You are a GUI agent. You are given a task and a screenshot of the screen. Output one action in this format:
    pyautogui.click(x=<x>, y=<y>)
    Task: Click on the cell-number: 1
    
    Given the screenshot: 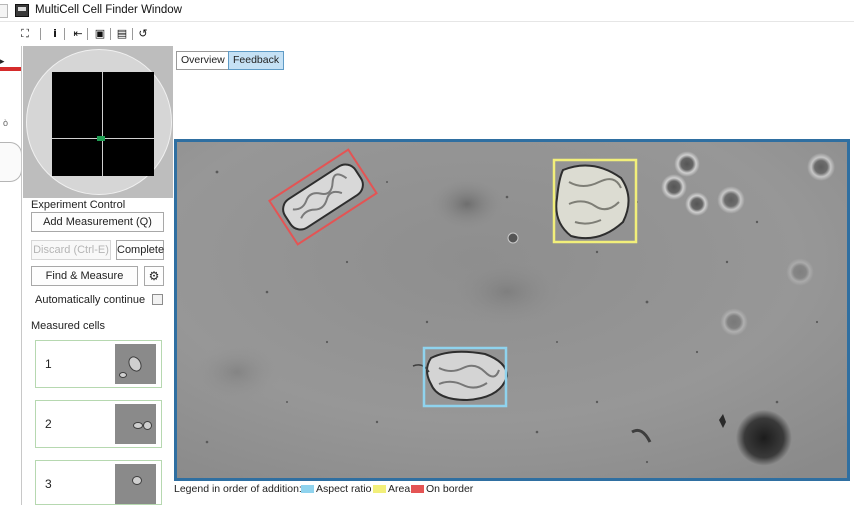 What is the action you would take?
    pyautogui.click(x=48, y=364)
    